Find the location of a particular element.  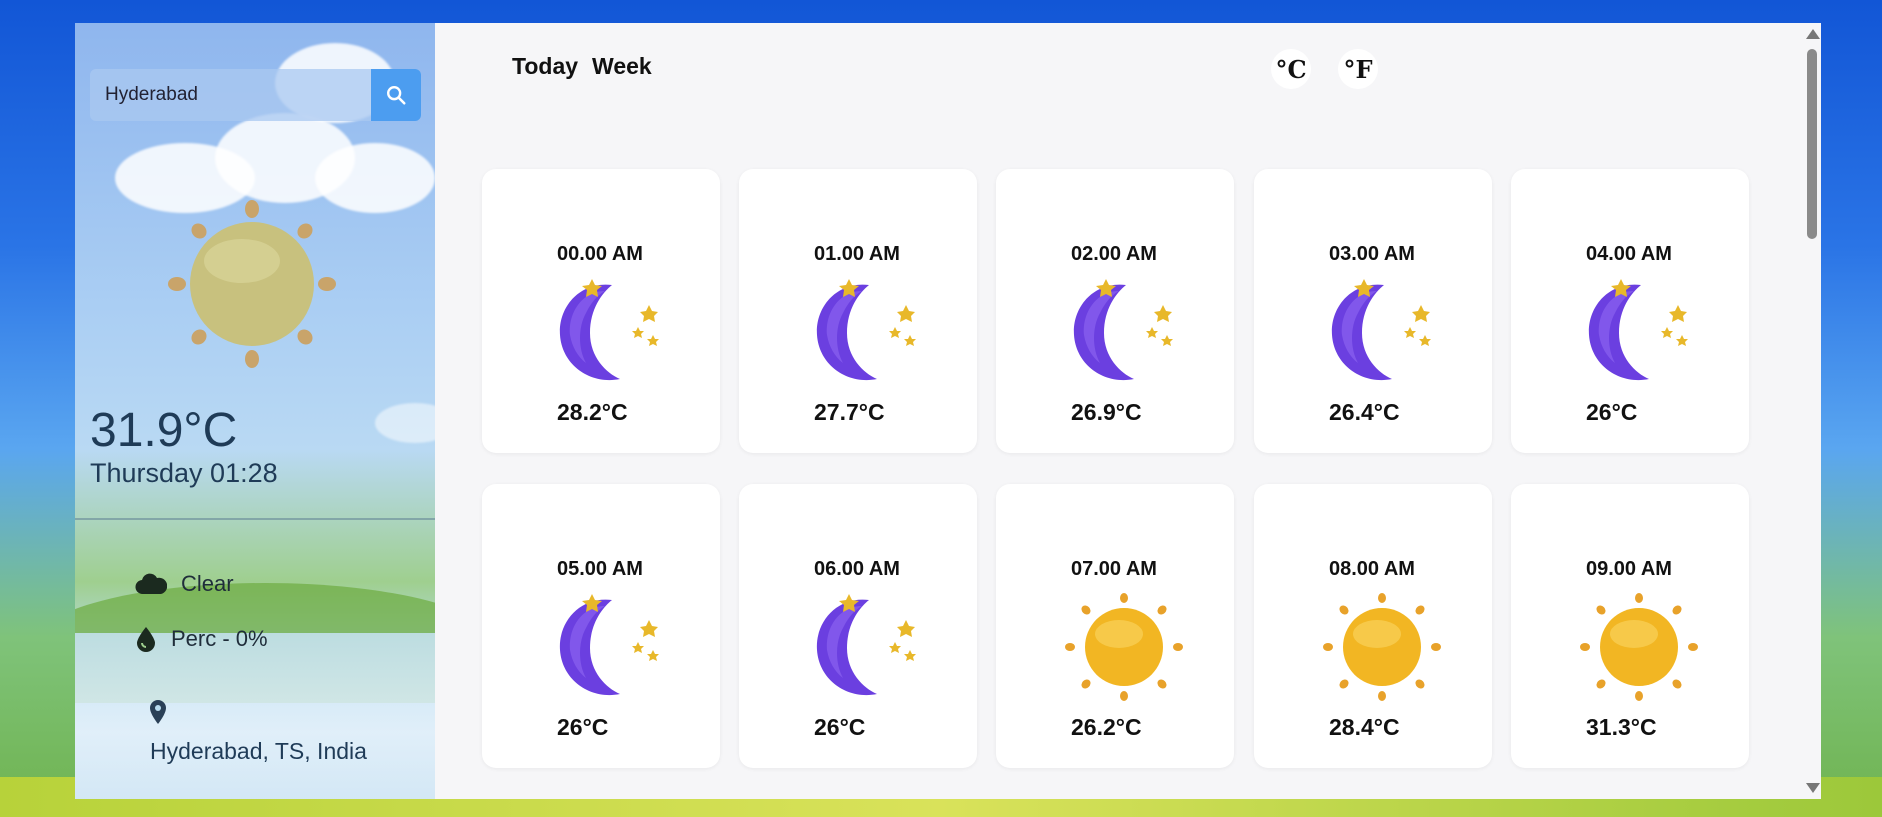

hourly-temperature: 31.3°C is located at coordinates (1621, 727).